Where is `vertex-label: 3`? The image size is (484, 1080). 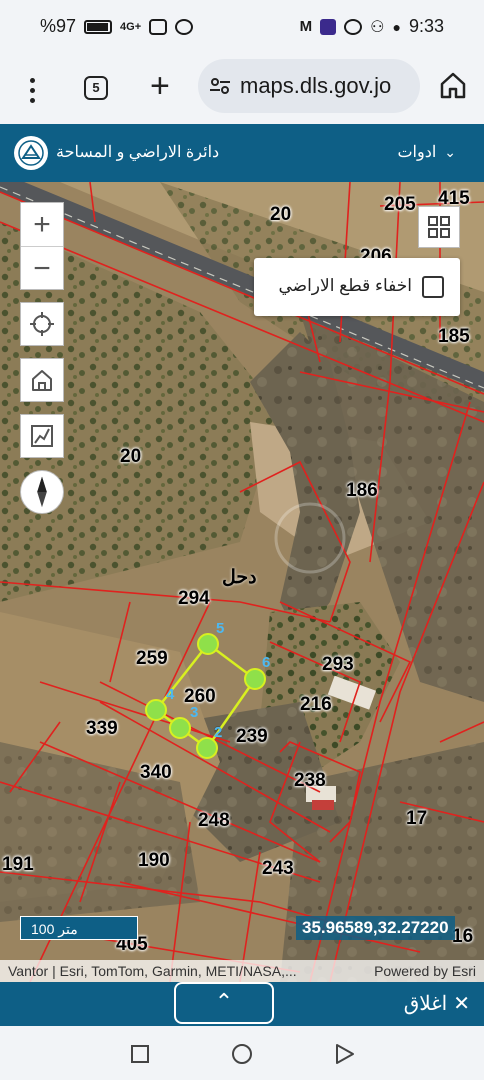
vertex-label: 3 is located at coordinates (194, 712).